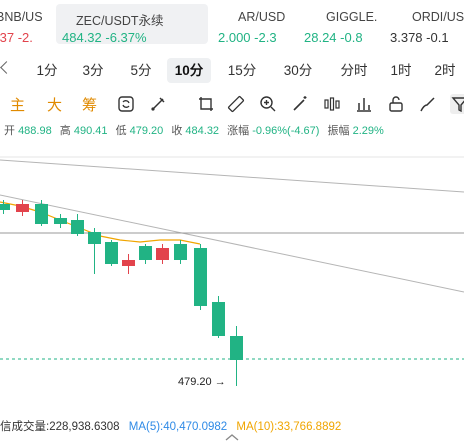  What do you see at coordinates (35, 131) in the screenshot?
I see `open-value: 488.98` at bounding box center [35, 131].